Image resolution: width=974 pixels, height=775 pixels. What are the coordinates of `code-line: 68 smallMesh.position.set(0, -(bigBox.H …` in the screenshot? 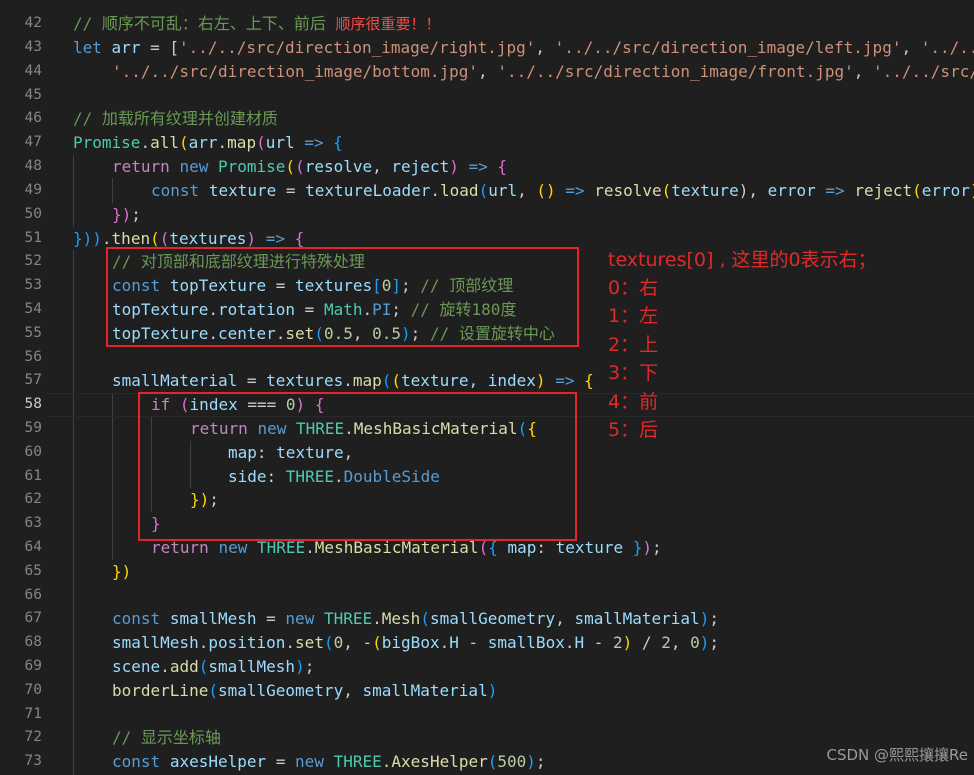 It's located at (487, 643).